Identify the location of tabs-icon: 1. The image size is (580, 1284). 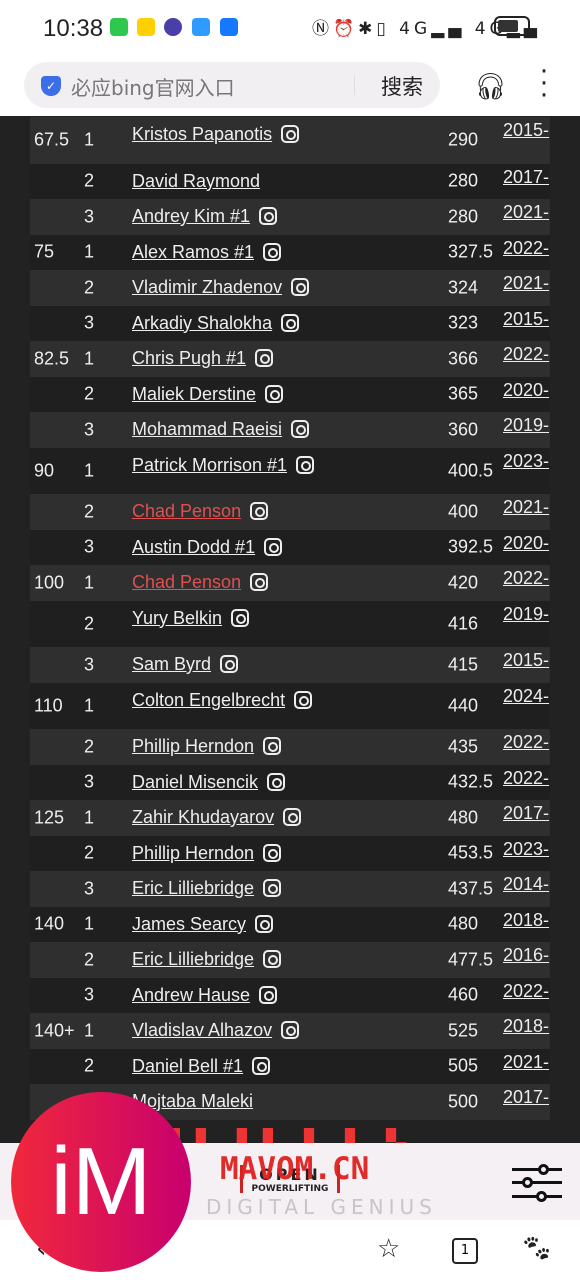
(465, 1251).